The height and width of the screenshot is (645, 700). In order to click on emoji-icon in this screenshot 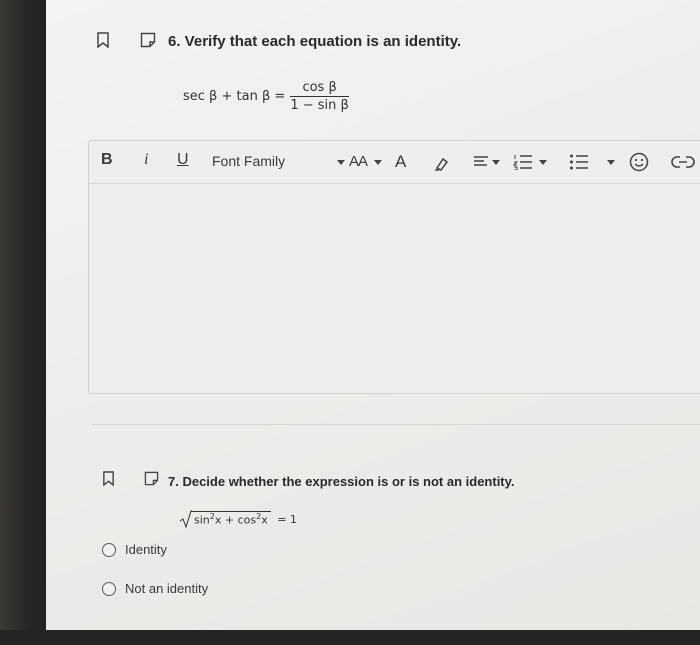, I will do `click(639, 162)`.